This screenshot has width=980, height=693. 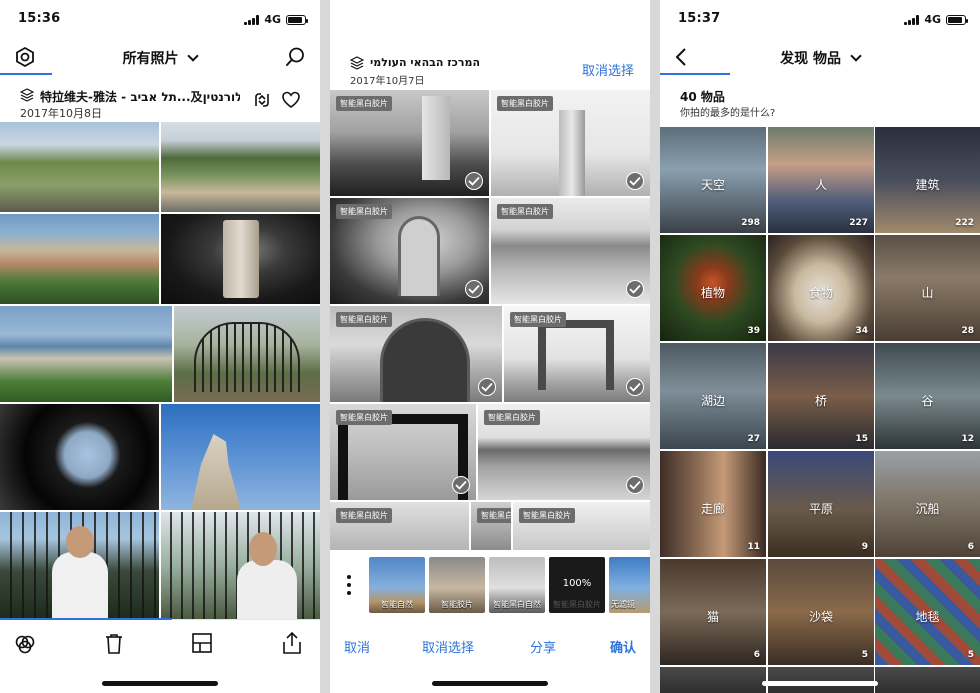 What do you see at coordinates (297, 19) in the screenshot?
I see `battery-icon` at bounding box center [297, 19].